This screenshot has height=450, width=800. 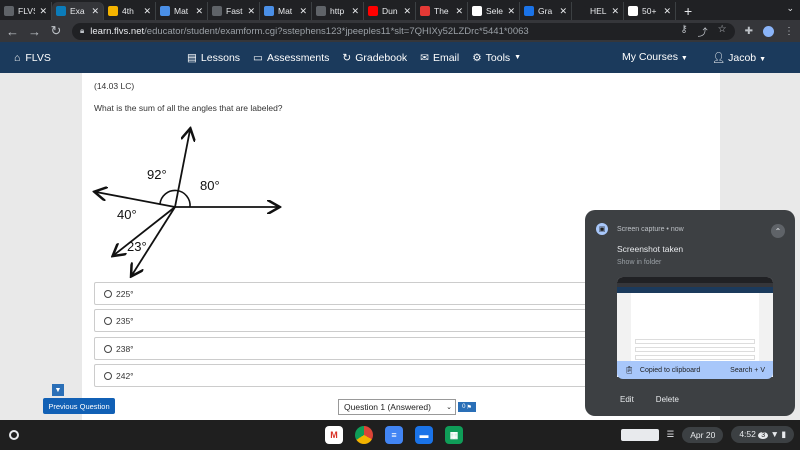 I want to click on tab-title: Sele, so click(x=495, y=11).